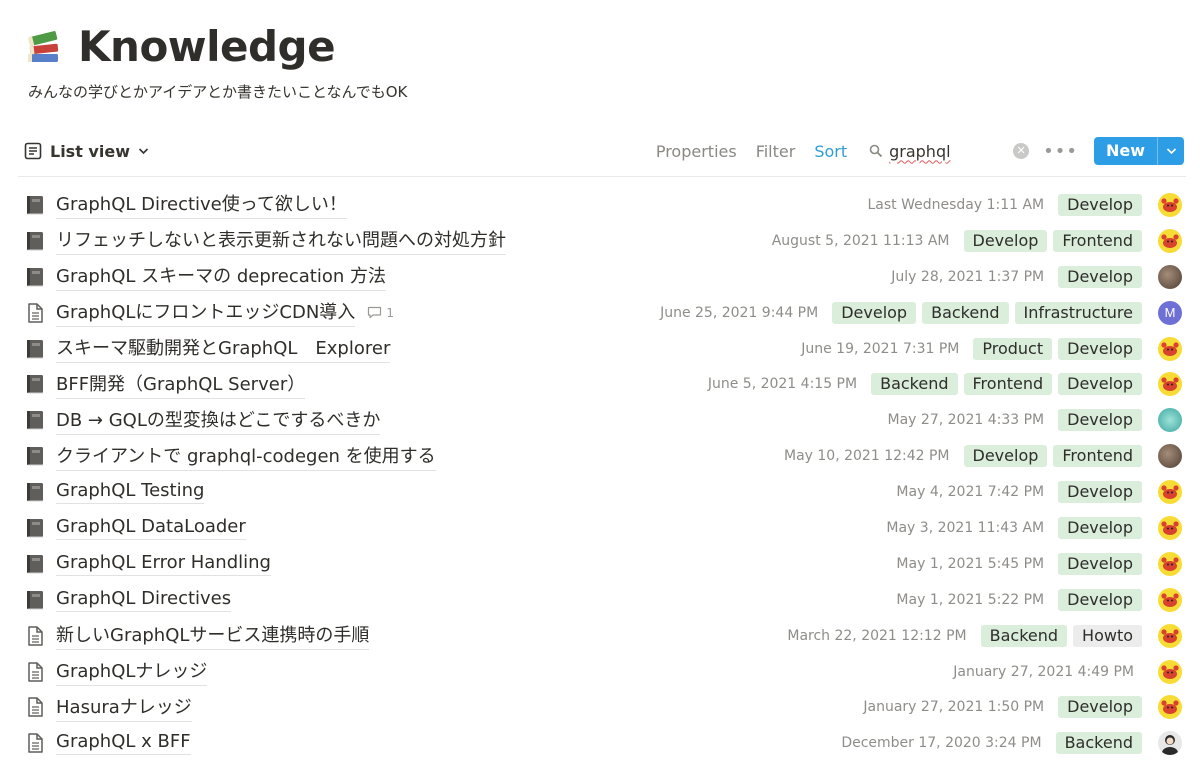 The width and height of the screenshot is (1200, 761). What do you see at coordinates (207, 46) in the screenshot?
I see `page-title: Knowledge` at bounding box center [207, 46].